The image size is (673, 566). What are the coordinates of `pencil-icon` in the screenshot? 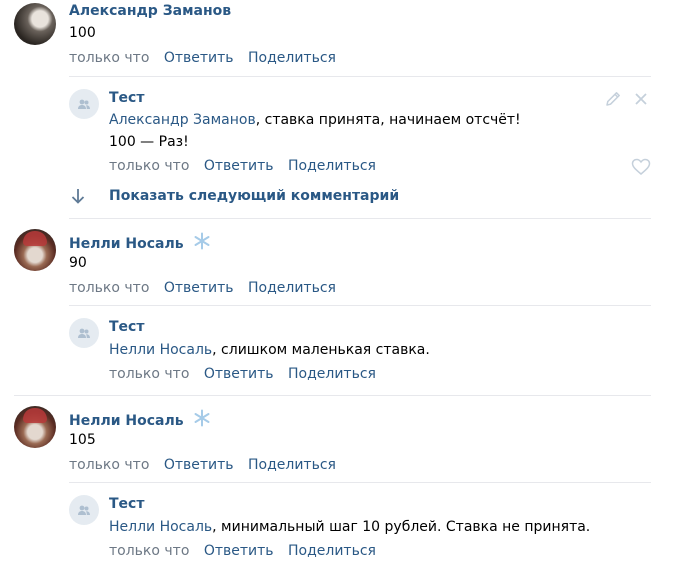 It's located at (613, 99).